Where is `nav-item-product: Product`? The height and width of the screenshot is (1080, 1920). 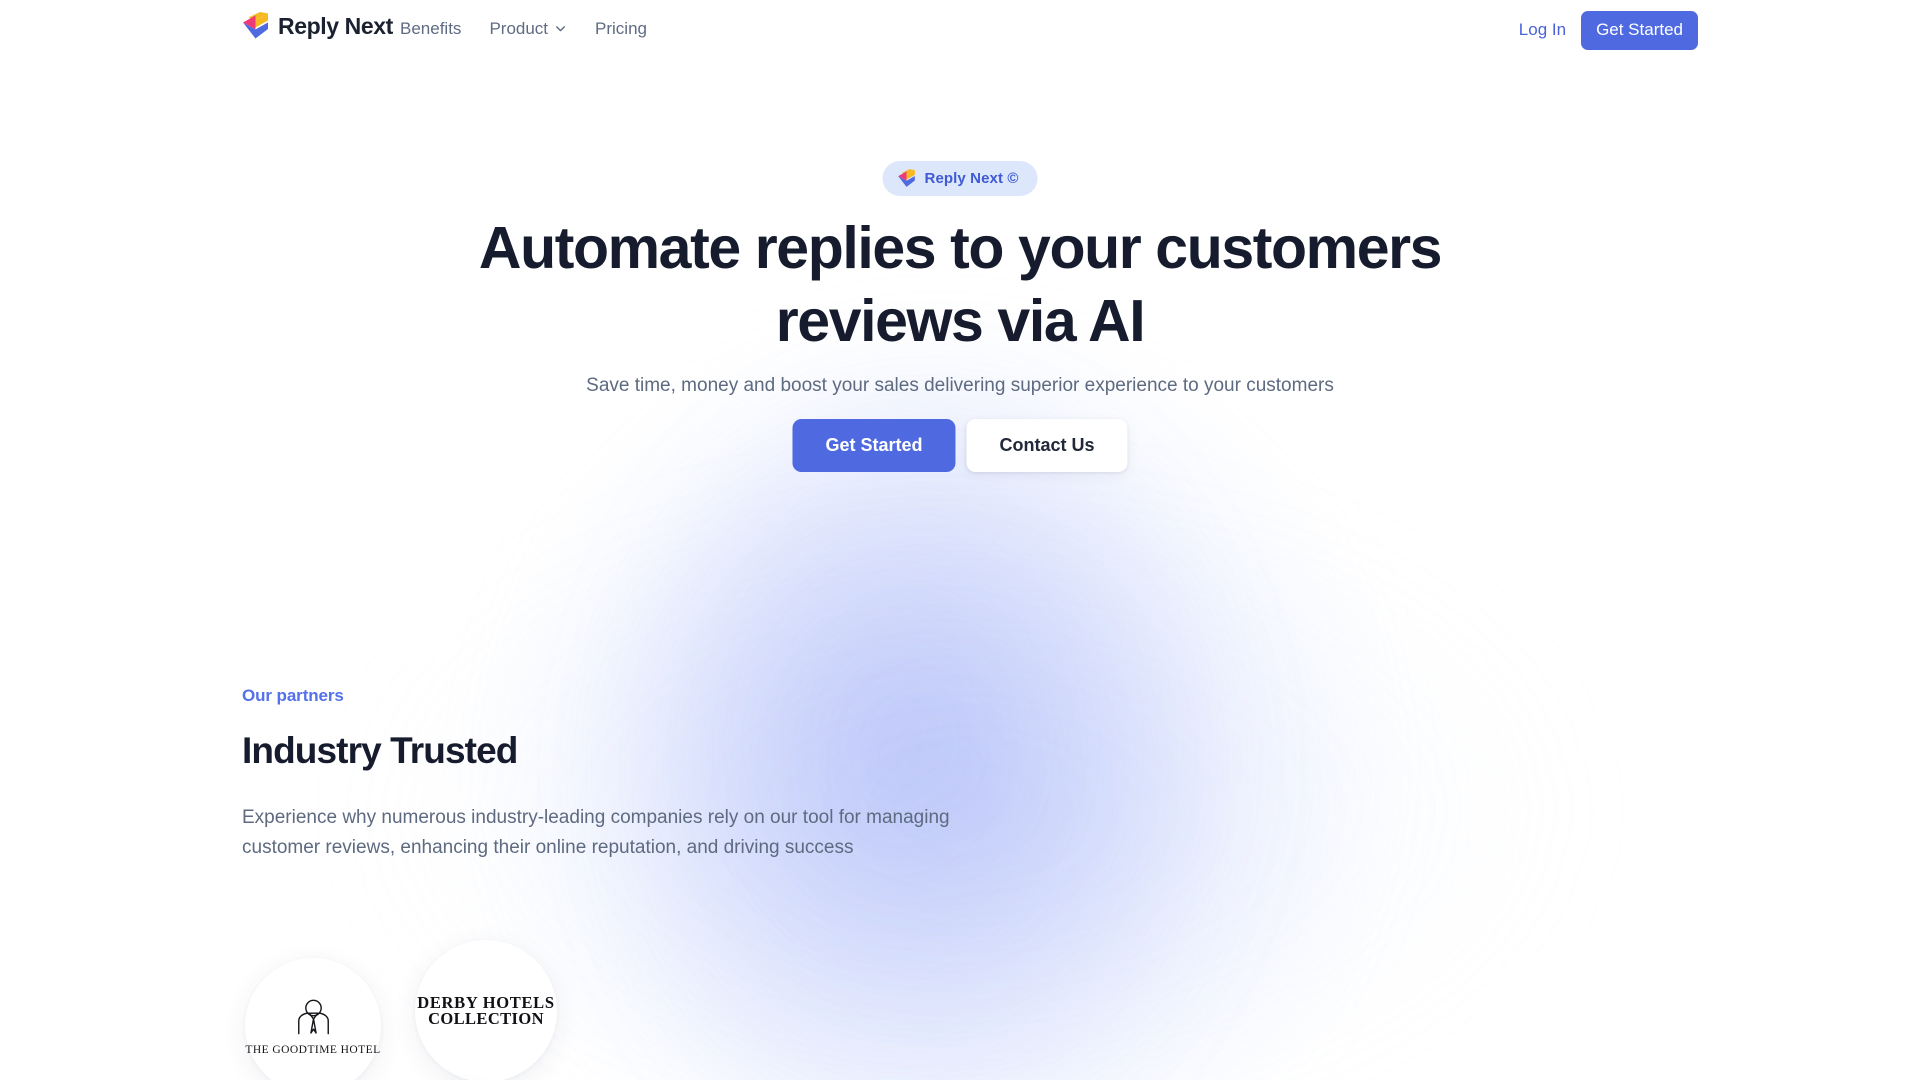 nav-item-product: Product is located at coordinates (528, 28).